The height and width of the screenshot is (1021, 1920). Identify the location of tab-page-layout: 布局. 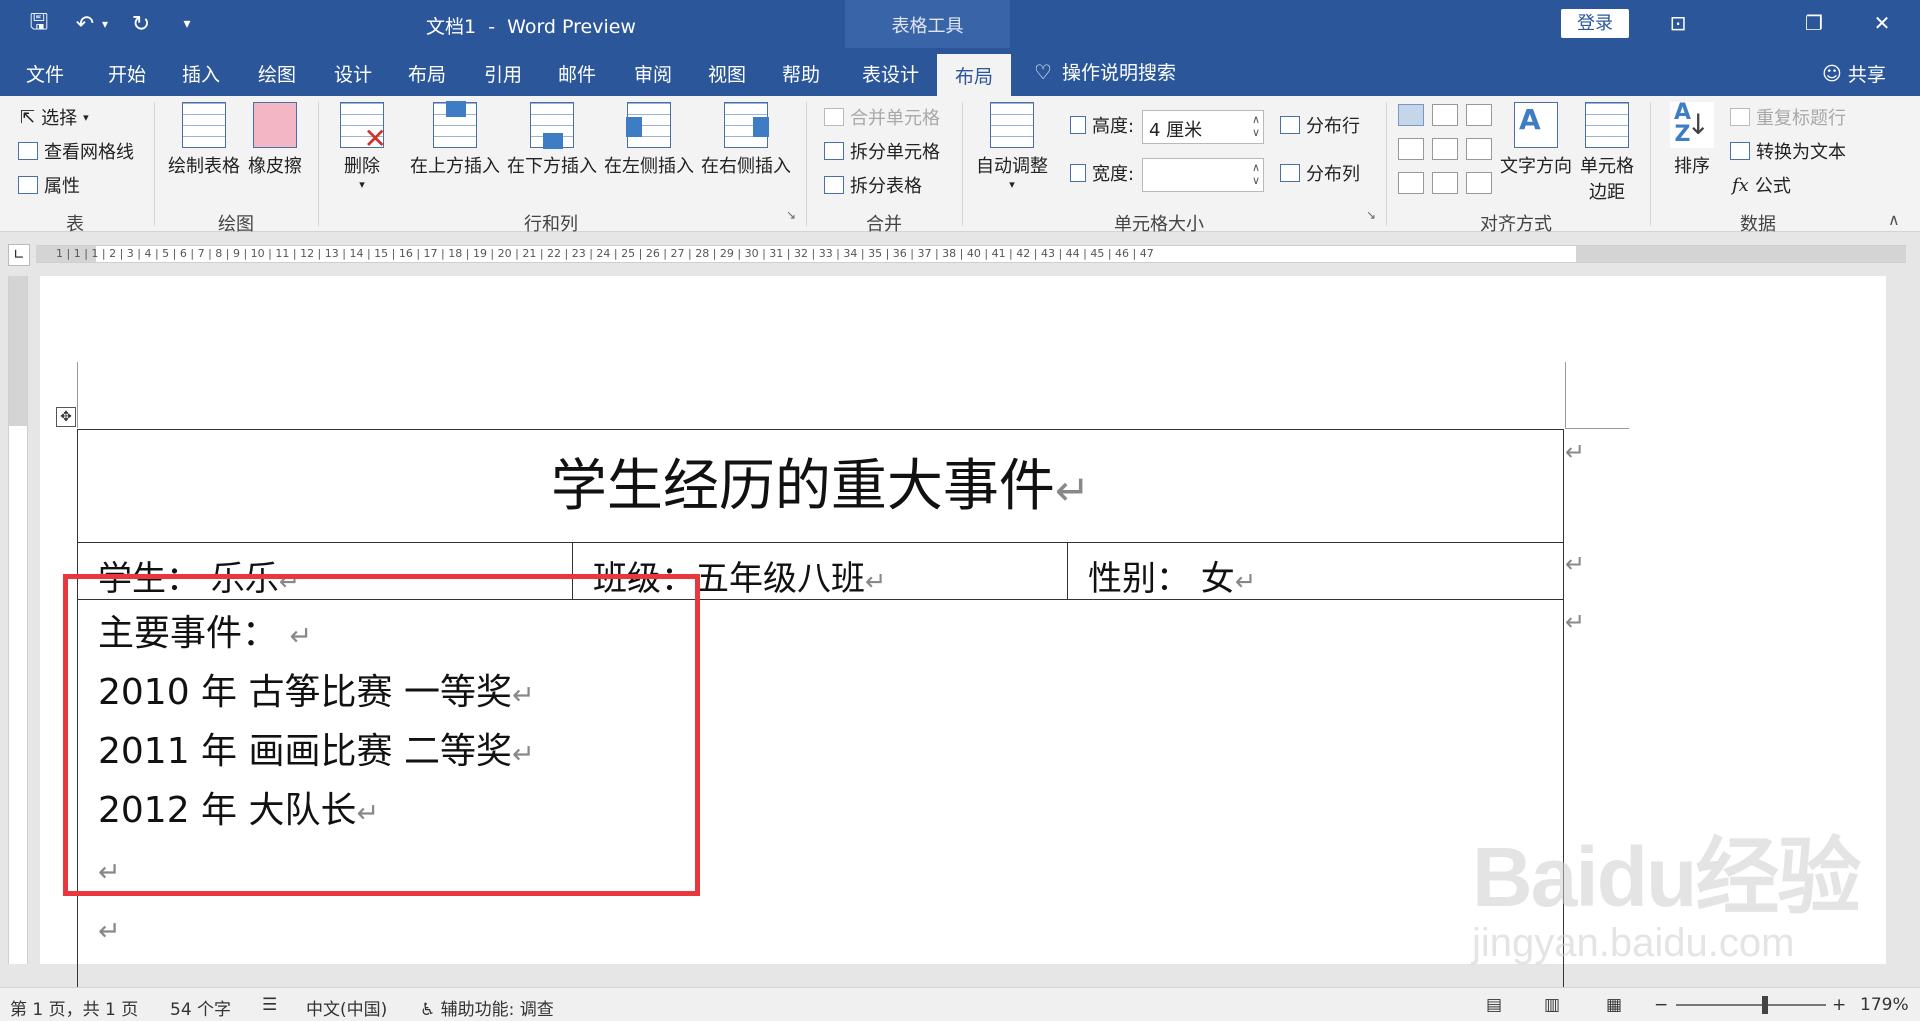
(427, 73).